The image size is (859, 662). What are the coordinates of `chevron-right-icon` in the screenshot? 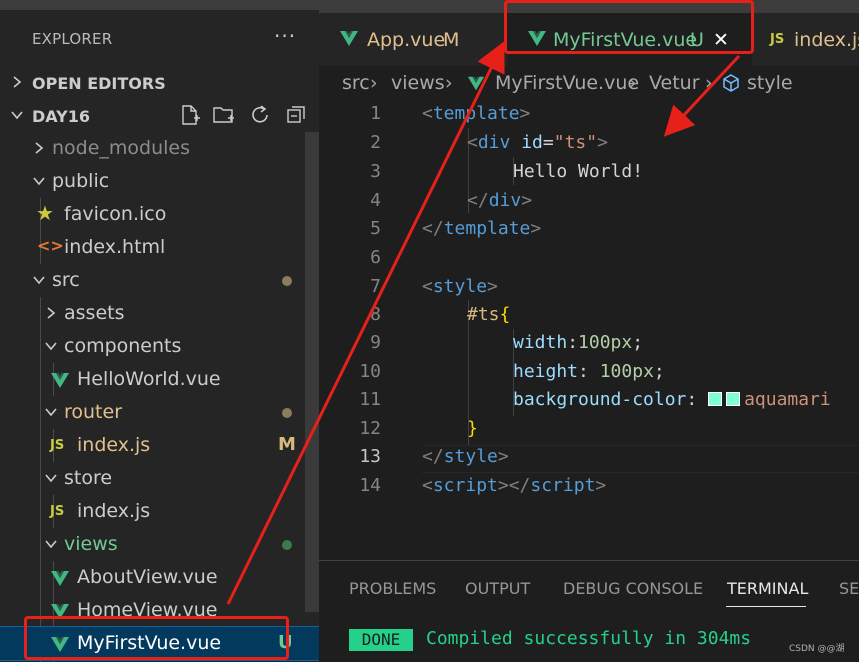 It's located at (17, 82).